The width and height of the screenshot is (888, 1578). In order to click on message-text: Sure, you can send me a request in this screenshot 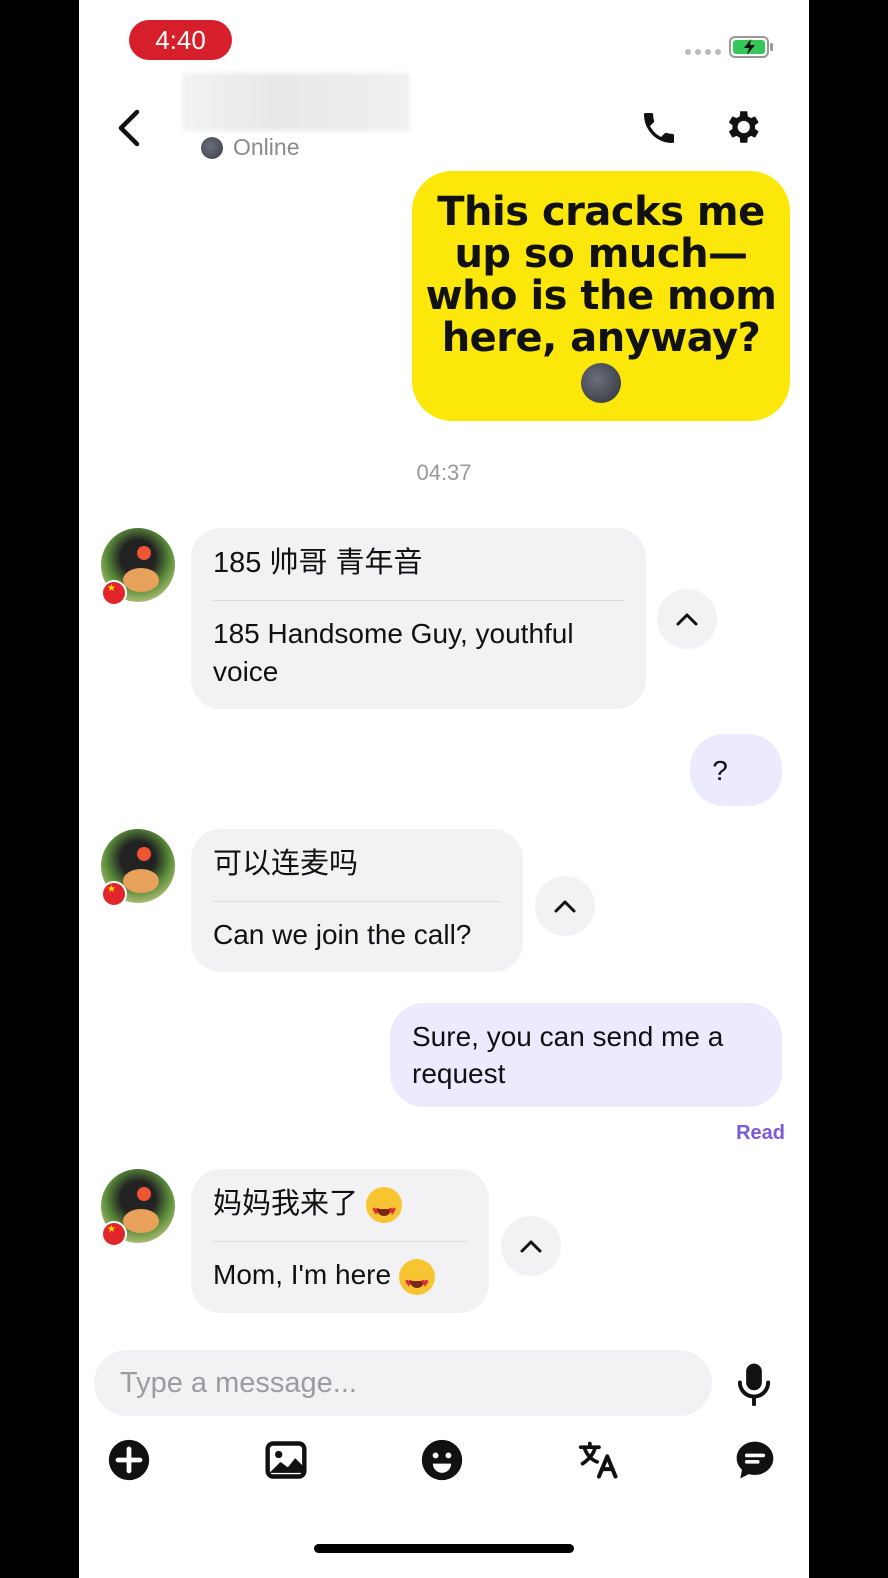, I will do `click(568, 1055)`.